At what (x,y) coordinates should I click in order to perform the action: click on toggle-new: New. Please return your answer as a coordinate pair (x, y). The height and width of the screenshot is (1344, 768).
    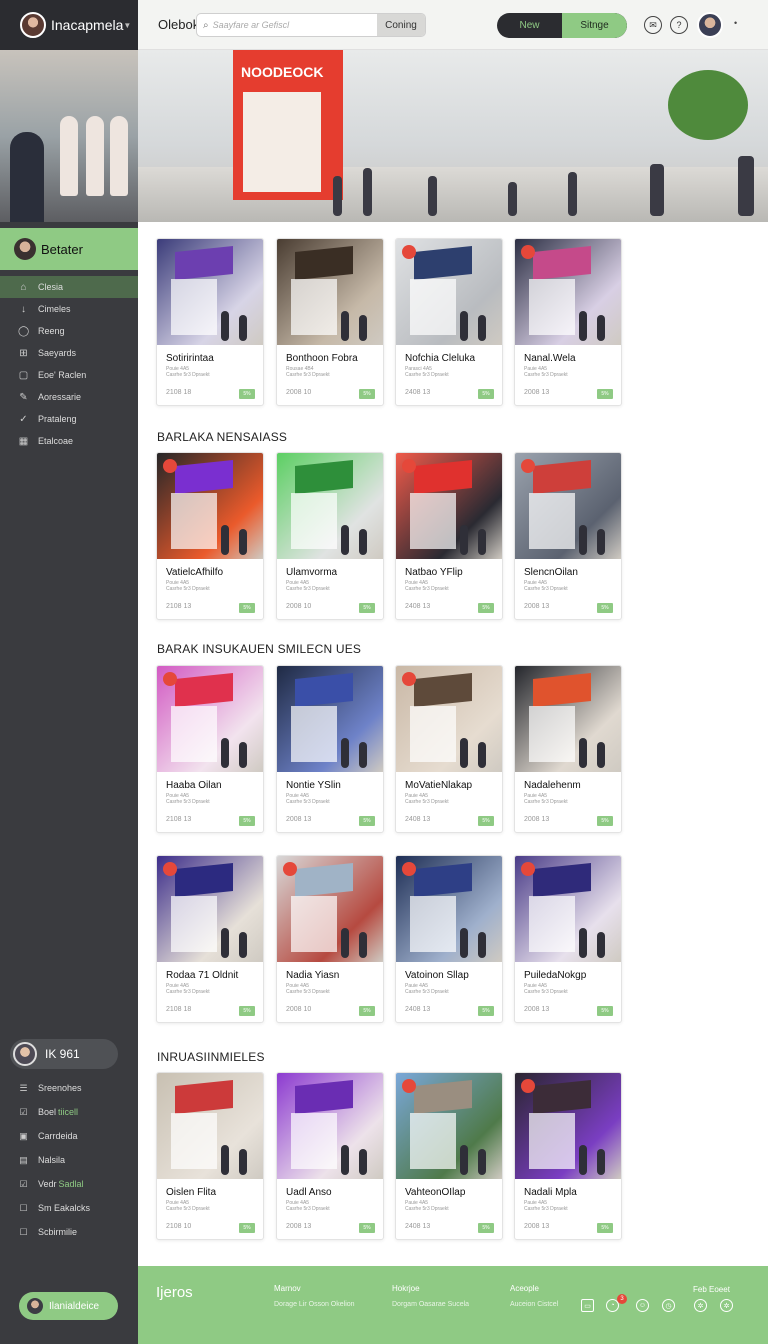
    Looking at the image, I should click on (529, 25).